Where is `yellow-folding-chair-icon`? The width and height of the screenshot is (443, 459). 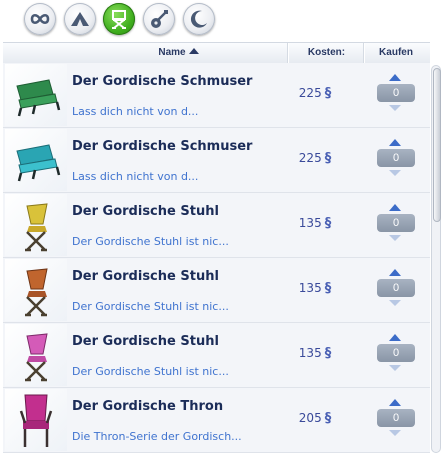
yellow-folding-chair-icon is located at coordinates (36, 227).